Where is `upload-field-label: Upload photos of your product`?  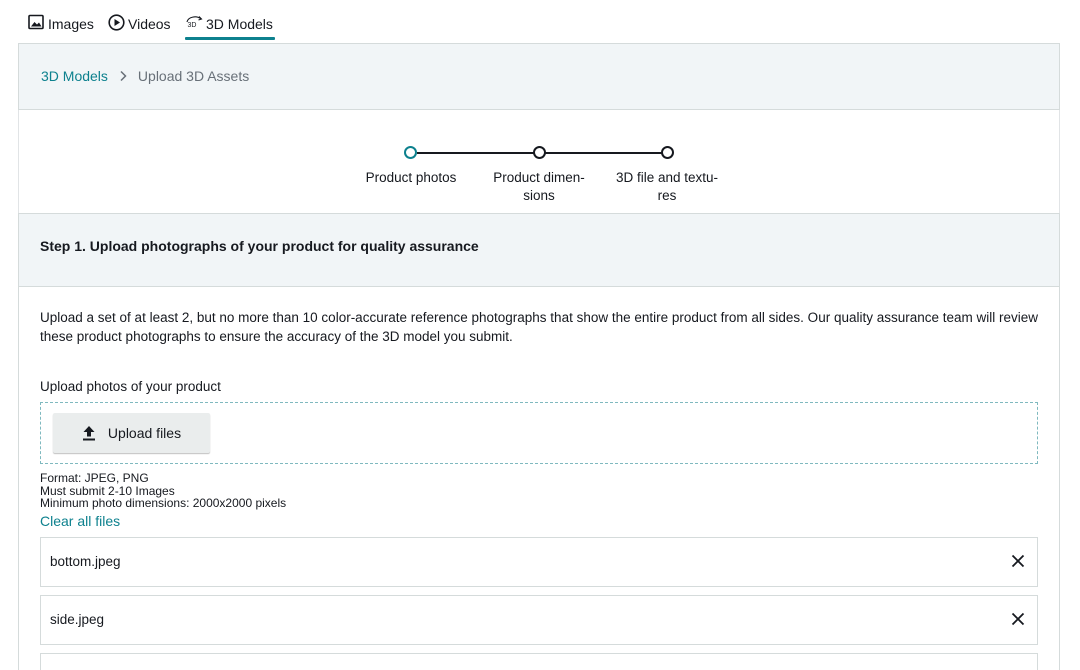
upload-field-label: Upload photos of your product is located at coordinates (130, 386).